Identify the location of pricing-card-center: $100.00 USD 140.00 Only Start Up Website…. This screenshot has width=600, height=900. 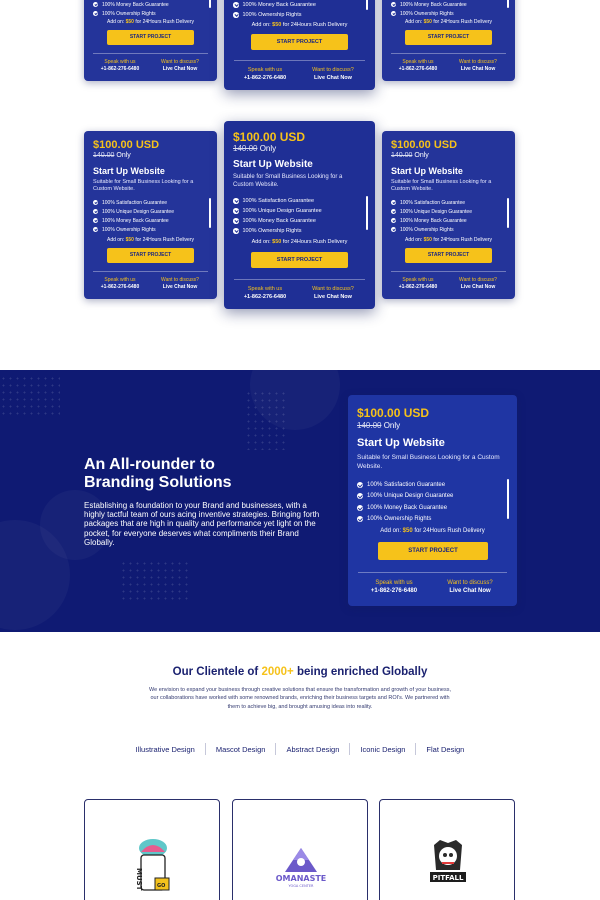
(299, 215).